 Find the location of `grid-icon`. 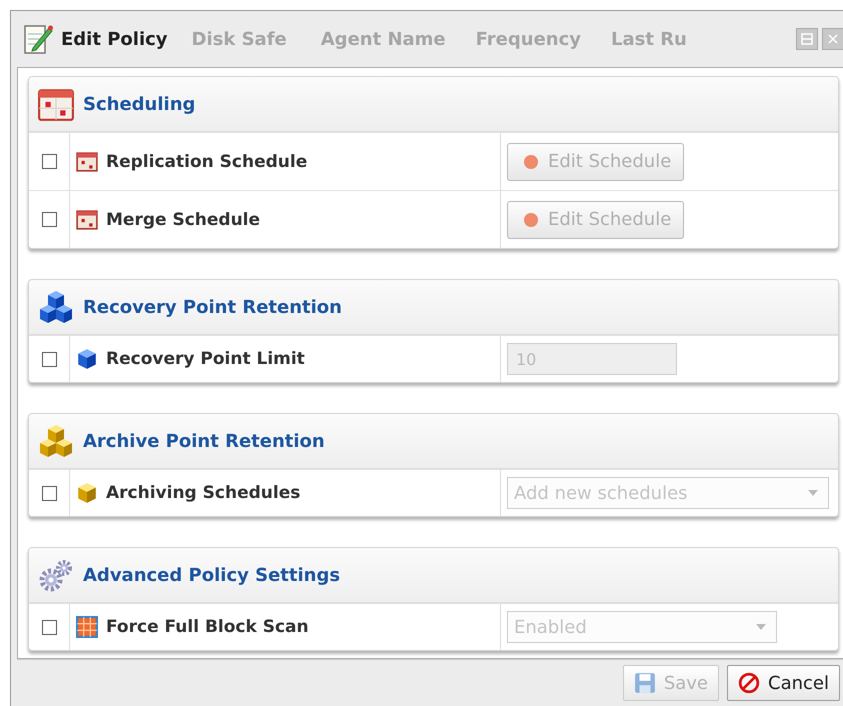

grid-icon is located at coordinates (87, 627).